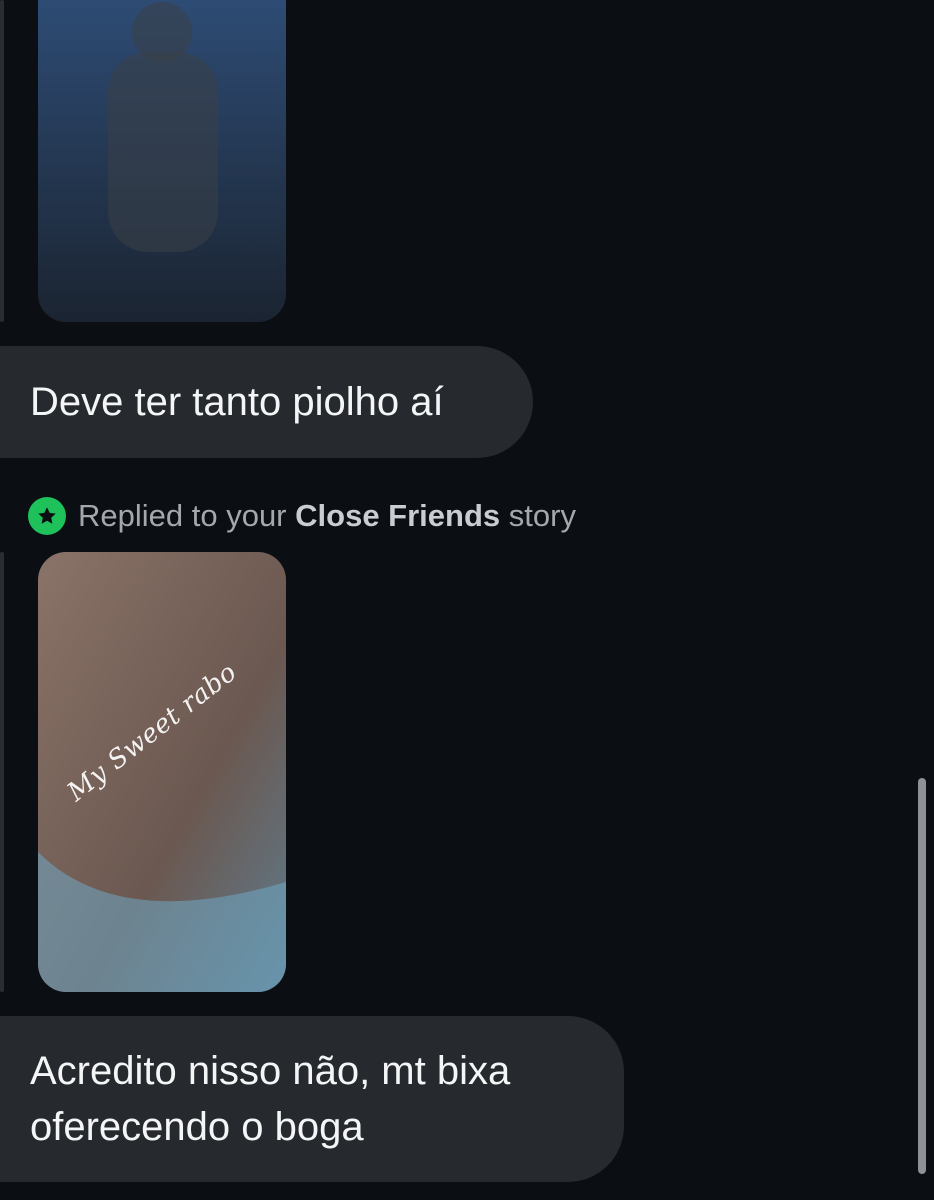 The image size is (934, 1200). What do you see at coordinates (922, 976) in the screenshot?
I see `scrollbar` at bounding box center [922, 976].